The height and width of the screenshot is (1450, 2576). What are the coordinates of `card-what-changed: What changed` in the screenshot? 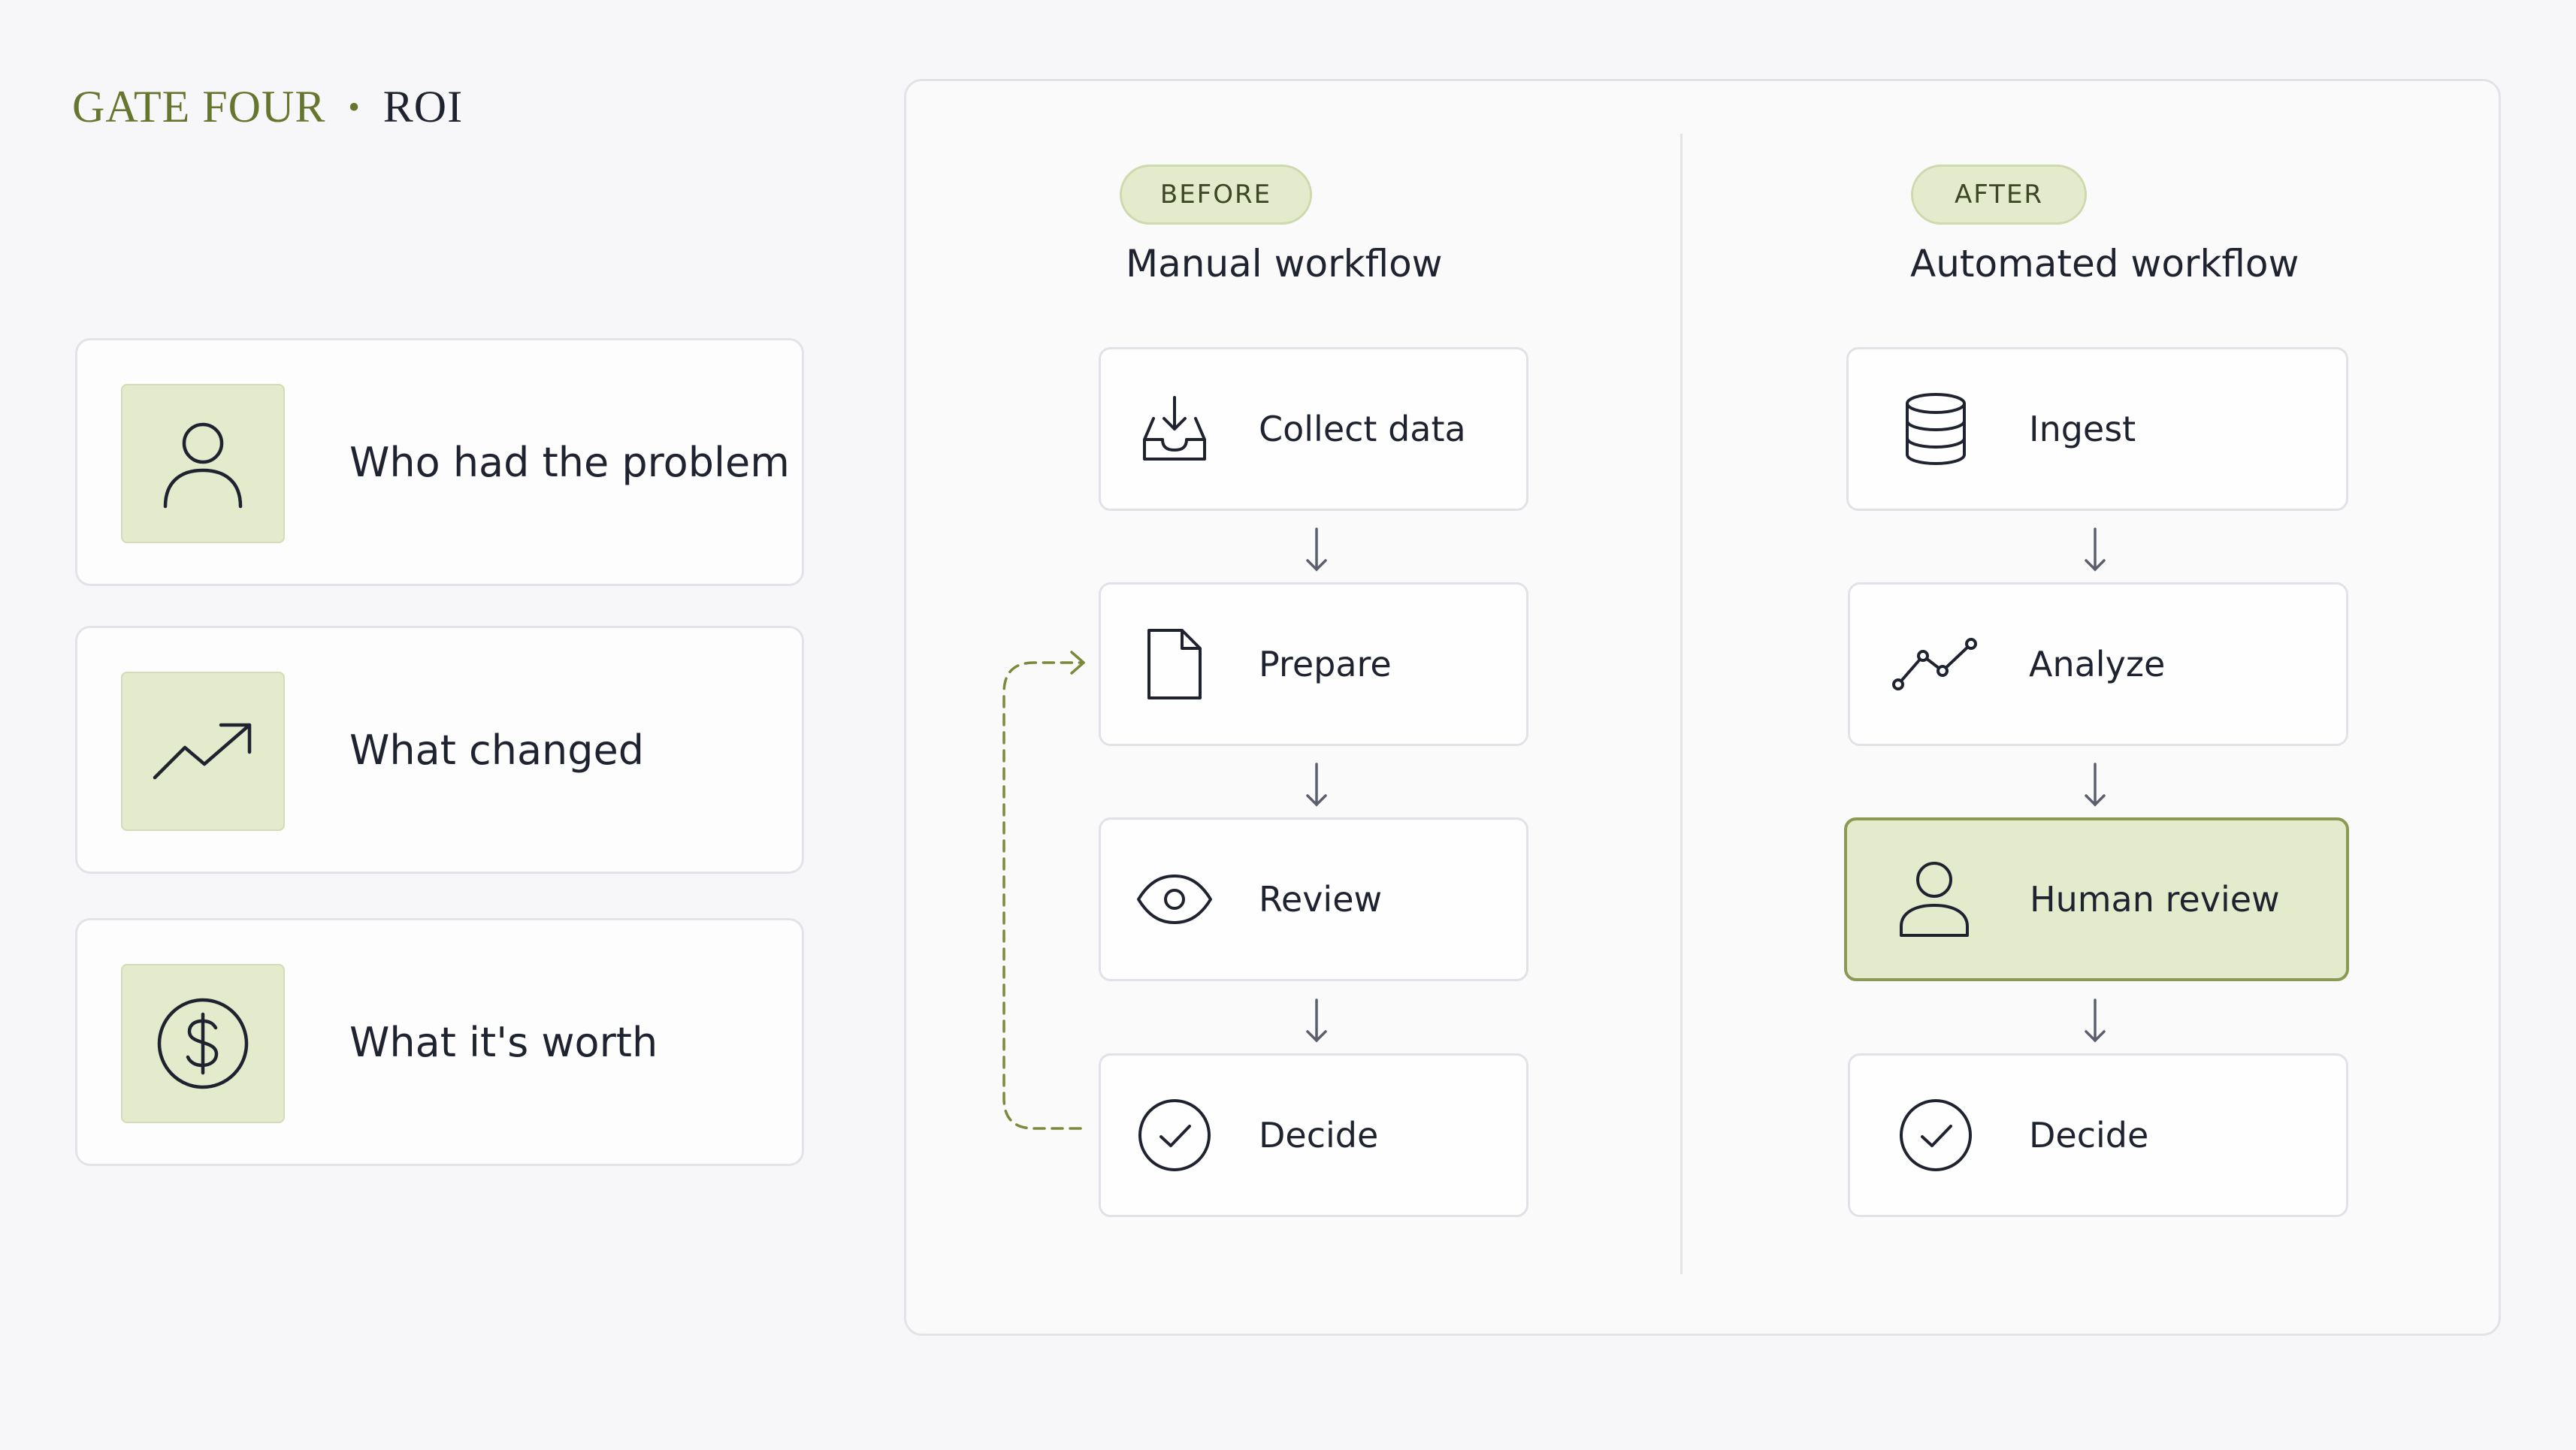 It's located at (439, 750).